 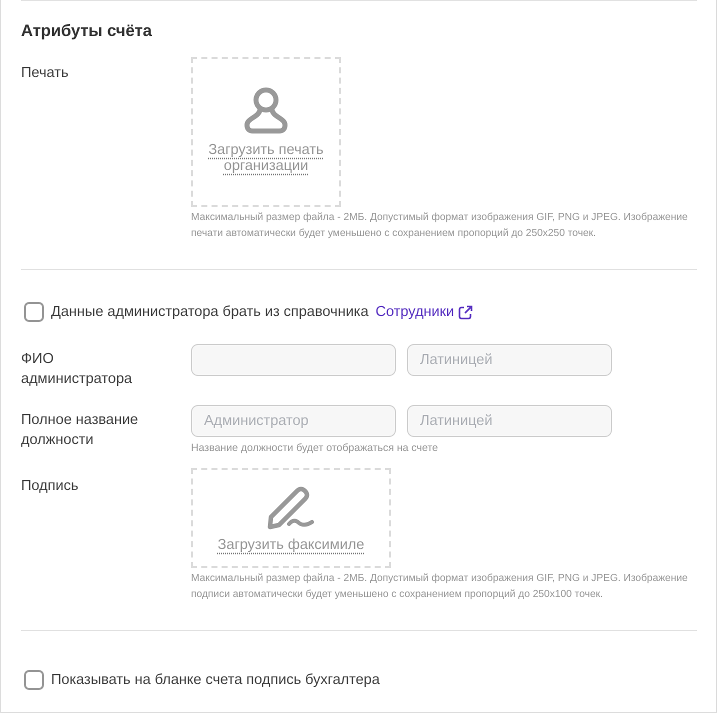 I want to click on input-field, so click(x=293, y=360).